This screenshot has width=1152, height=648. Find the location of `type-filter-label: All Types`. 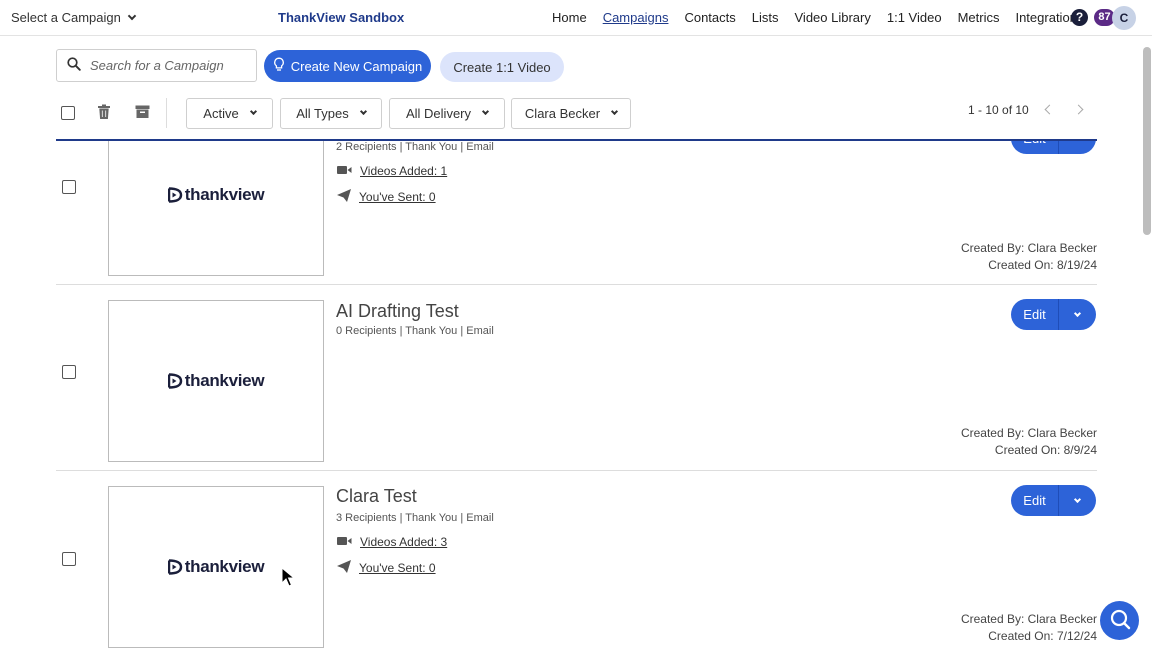

type-filter-label: All Types is located at coordinates (322, 113).